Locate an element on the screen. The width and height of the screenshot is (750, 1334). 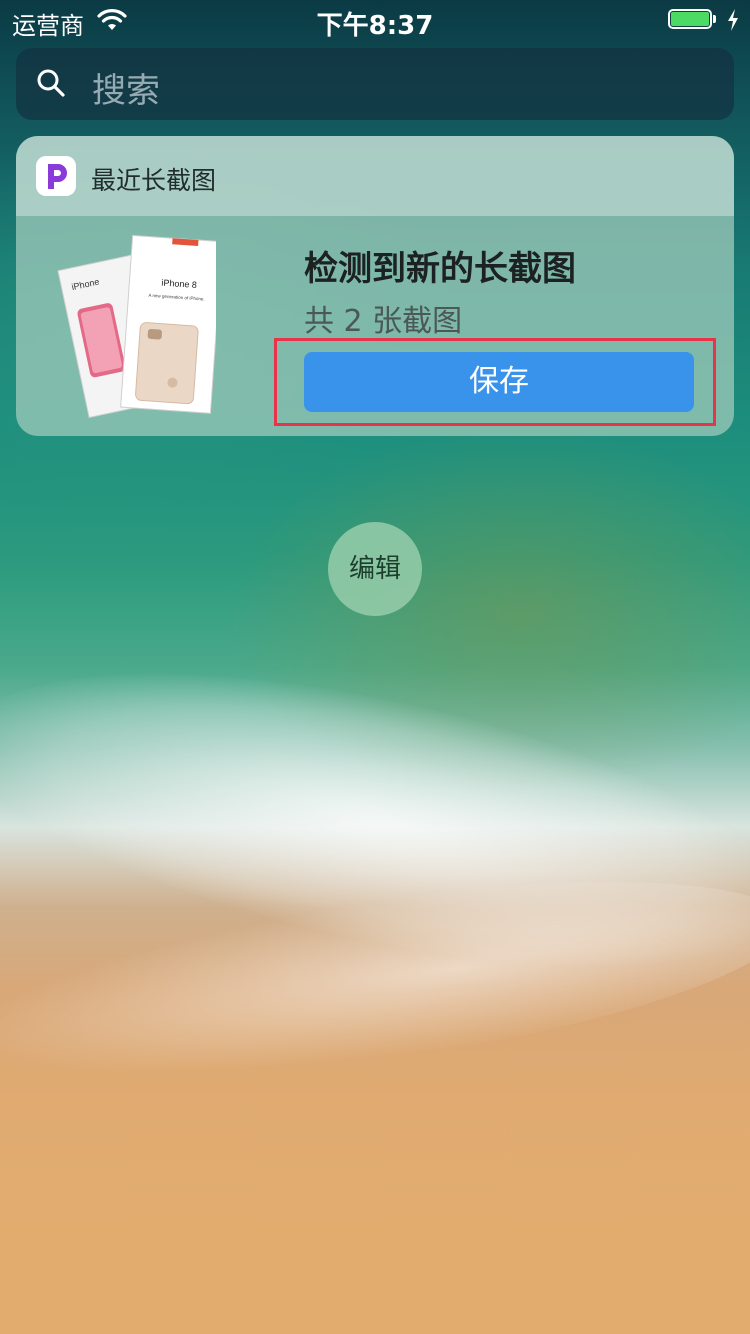
status-bar: 运营商 下午8:37 is located at coordinates (375, 20).